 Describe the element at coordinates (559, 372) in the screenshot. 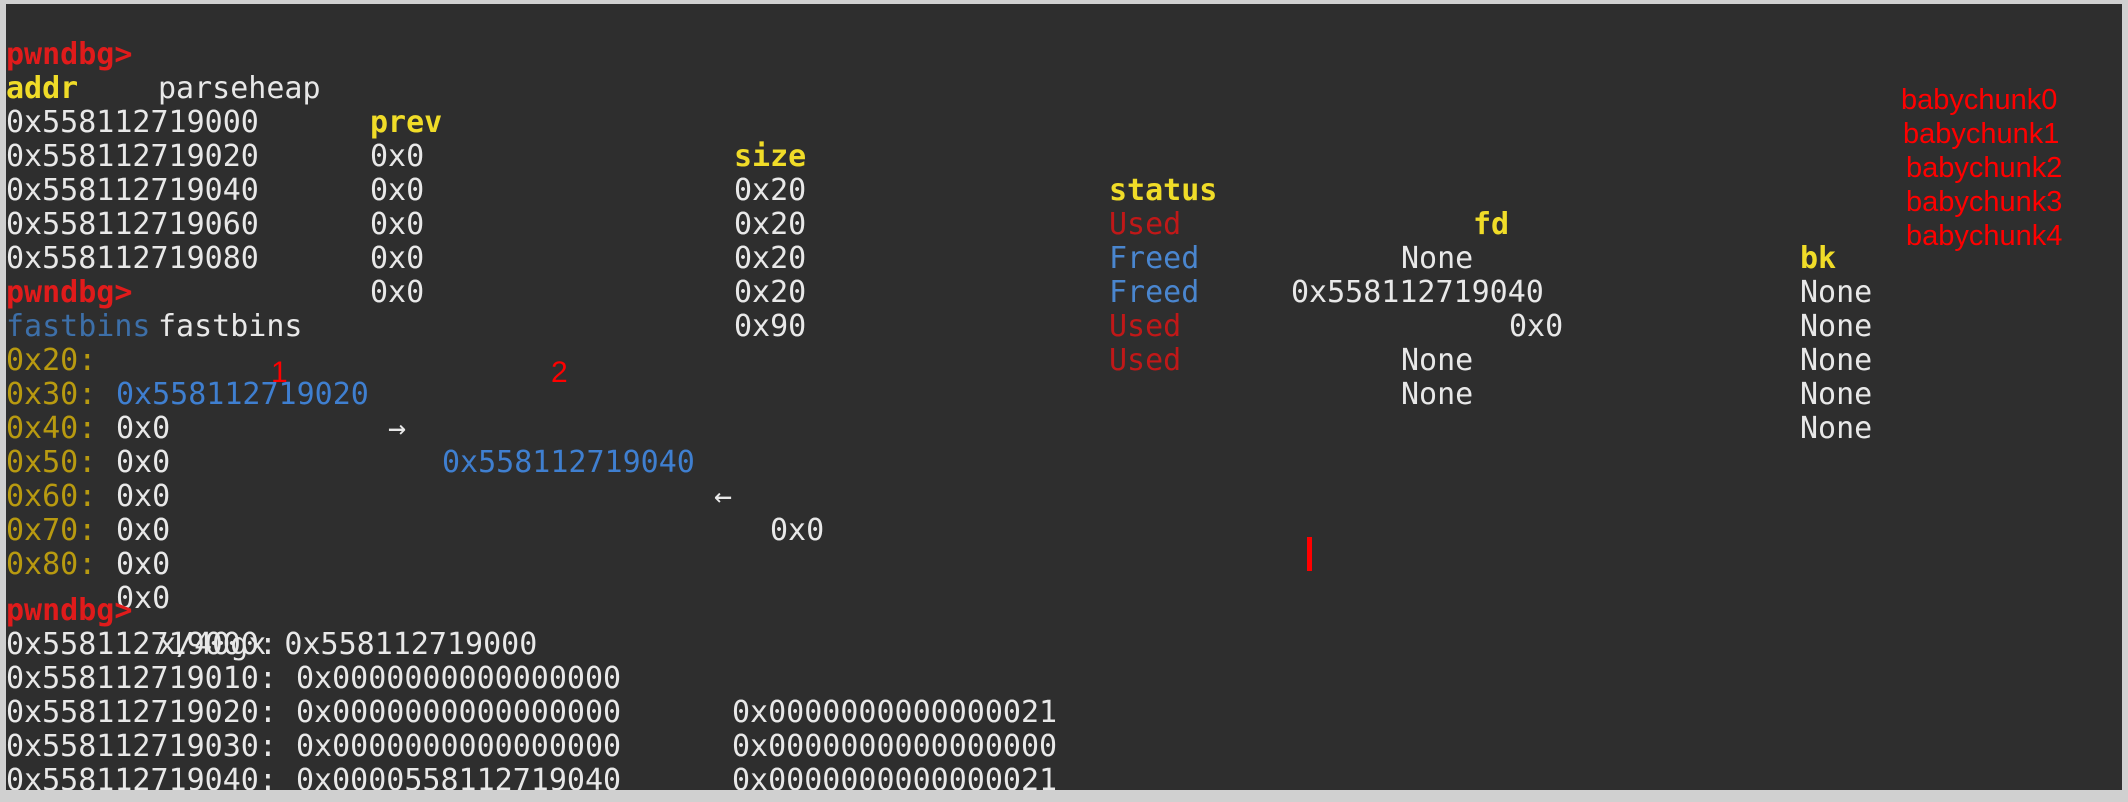

I see `annotation-number-2: 2` at that location.